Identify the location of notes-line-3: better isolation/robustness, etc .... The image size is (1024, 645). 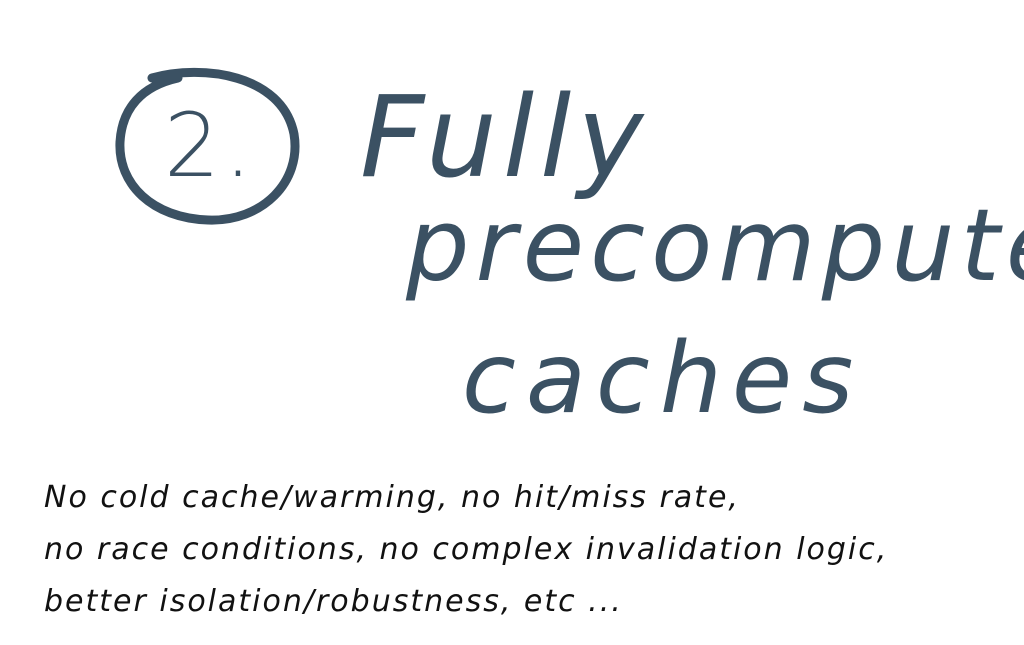
(333, 601).